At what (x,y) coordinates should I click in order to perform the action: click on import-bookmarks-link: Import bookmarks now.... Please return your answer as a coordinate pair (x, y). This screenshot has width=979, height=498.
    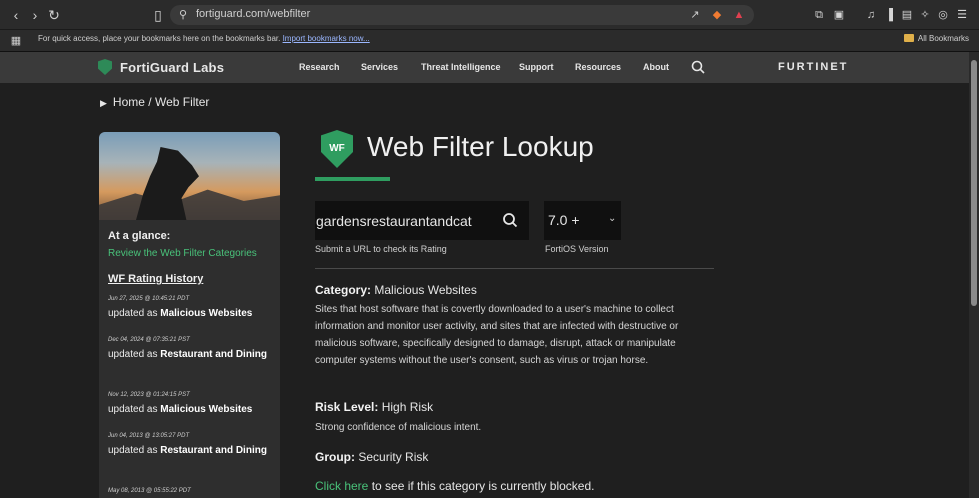
    Looking at the image, I should click on (326, 38).